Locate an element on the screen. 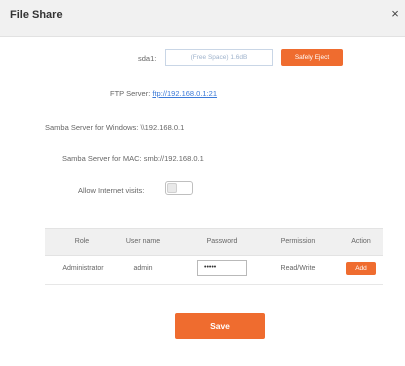  dialog-header: File Share × is located at coordinates (202, 18).